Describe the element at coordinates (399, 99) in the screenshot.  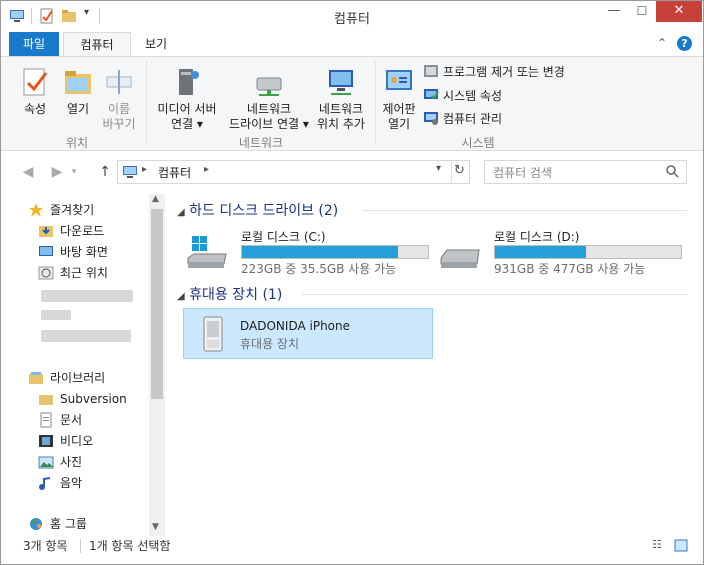
I see `control-panel-button: 제어판 열기` at that location.